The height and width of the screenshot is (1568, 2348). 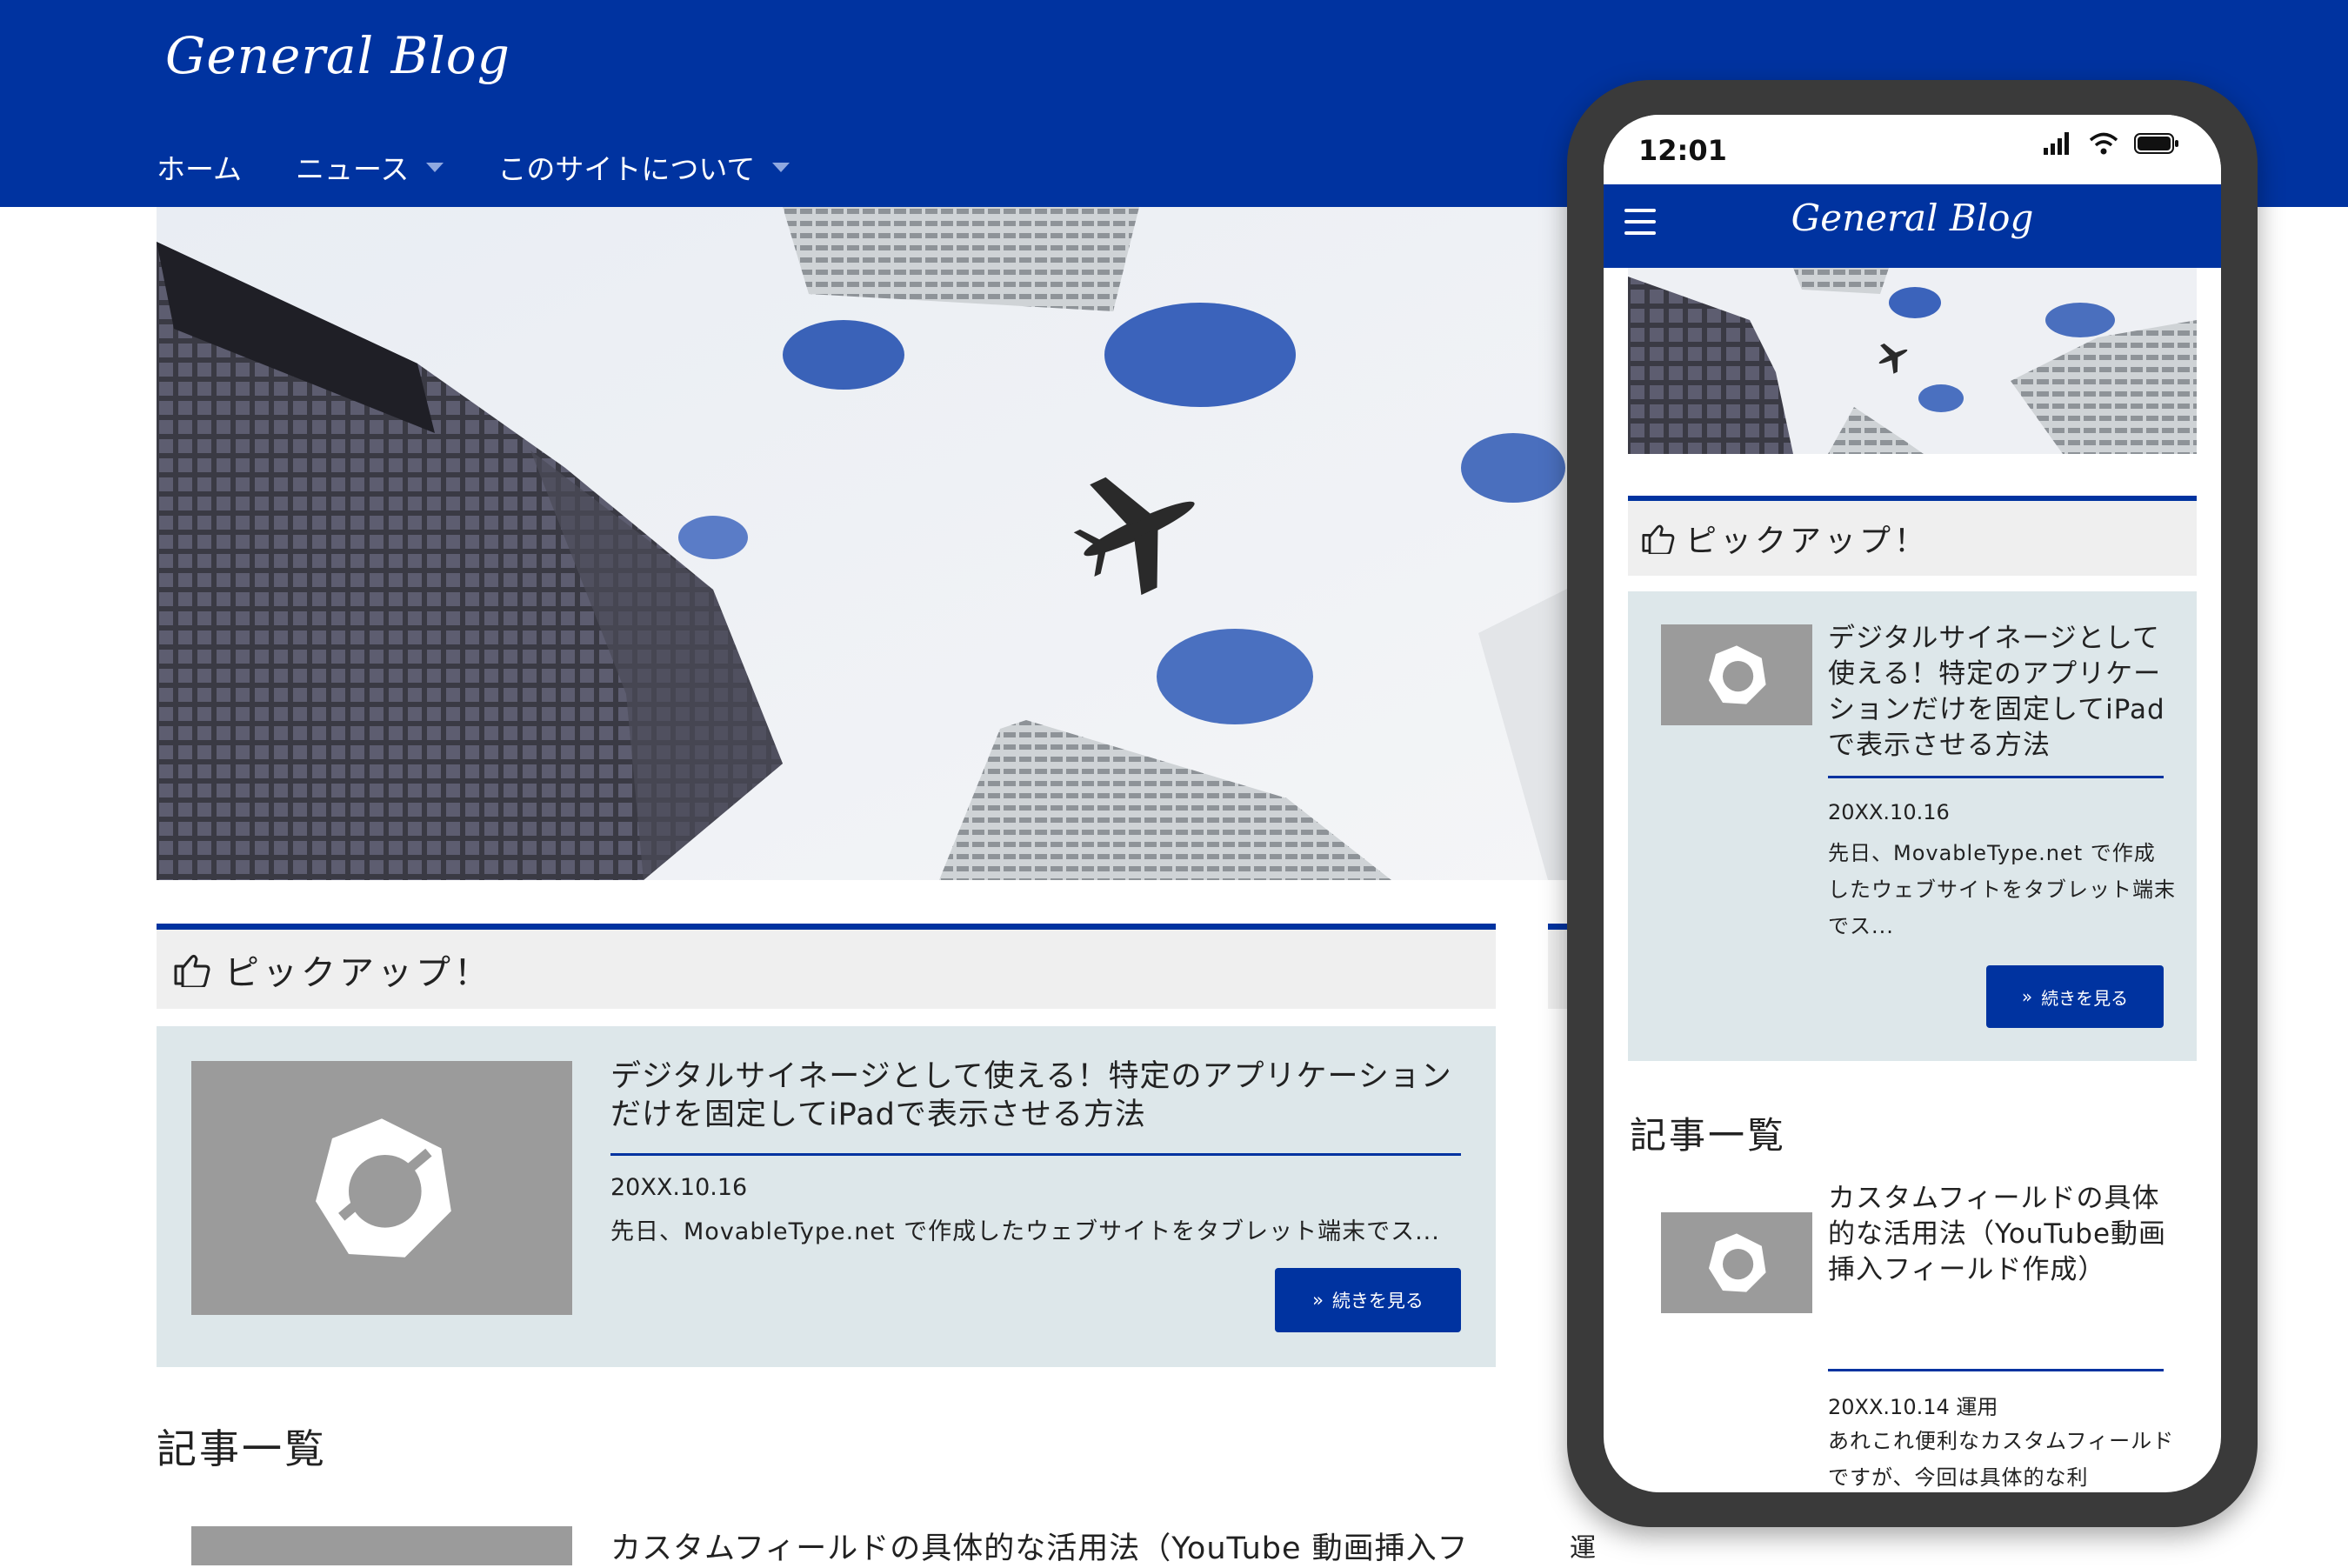 What do you see at coordinates (2001, 1459) in the screenshot?
I see `article-excerpt: あれこれ便利なカスタムフィールドですが、今回は具体的な利` at bounding box center [2001, 1459].